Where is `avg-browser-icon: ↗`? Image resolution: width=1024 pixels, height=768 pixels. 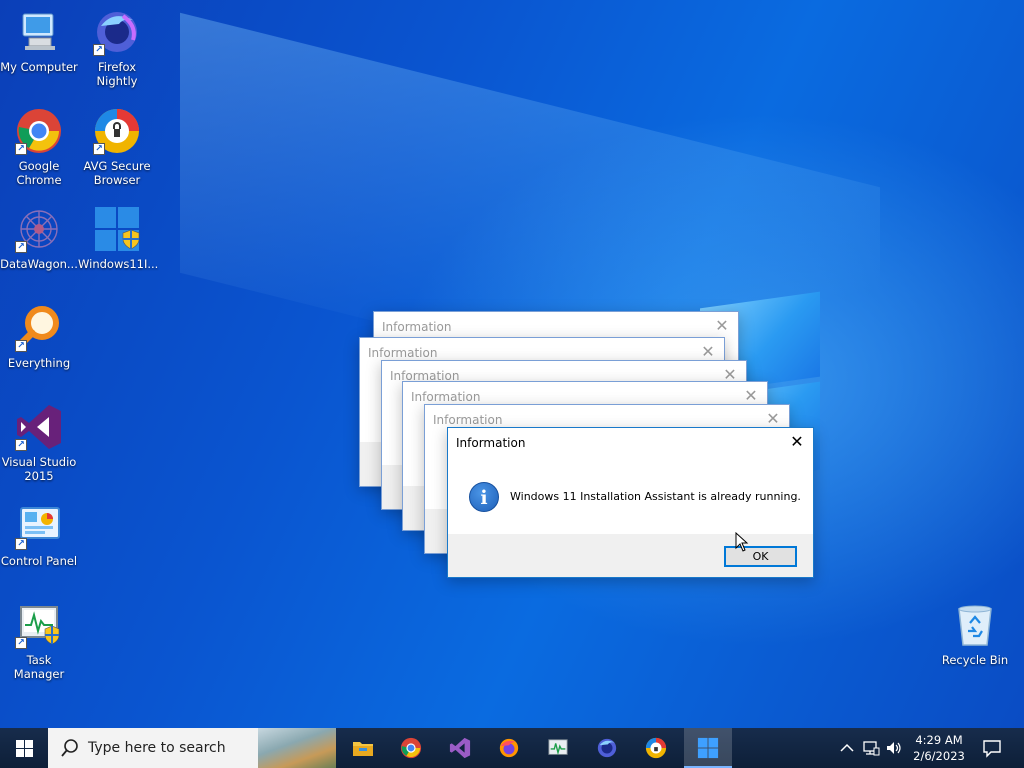
avg-browser-icon: ↗ is located at coordinates (117, 131).